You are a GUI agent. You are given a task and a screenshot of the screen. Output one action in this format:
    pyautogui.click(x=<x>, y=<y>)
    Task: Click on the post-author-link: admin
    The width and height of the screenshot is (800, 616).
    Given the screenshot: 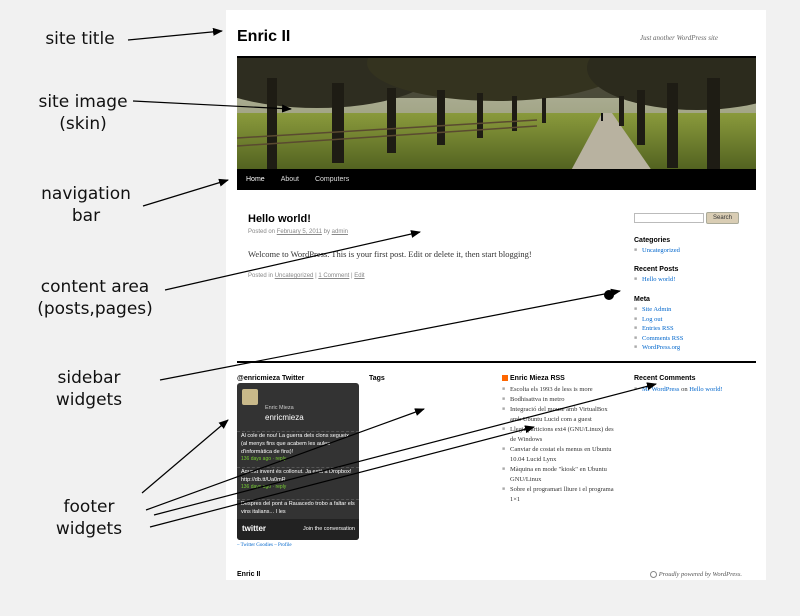 What is the action you would take?
    pyautogui.click(x=340, y=232)
    